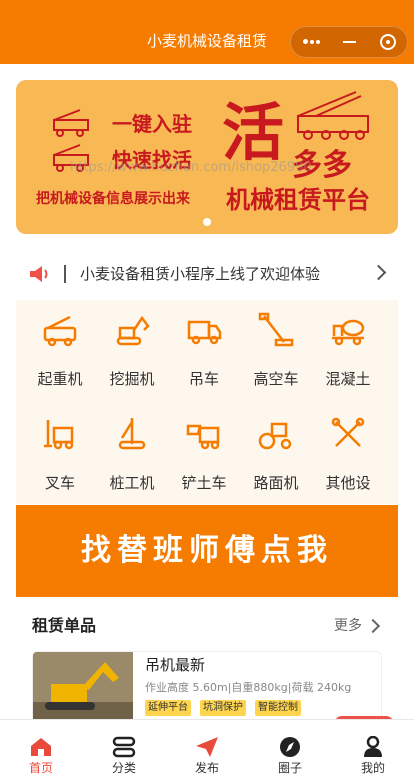 This screenshot has height=780, width=414. Describe the element at coordinates (40, 768) in the screenshot. I see `tab-label: 首页` at that location.